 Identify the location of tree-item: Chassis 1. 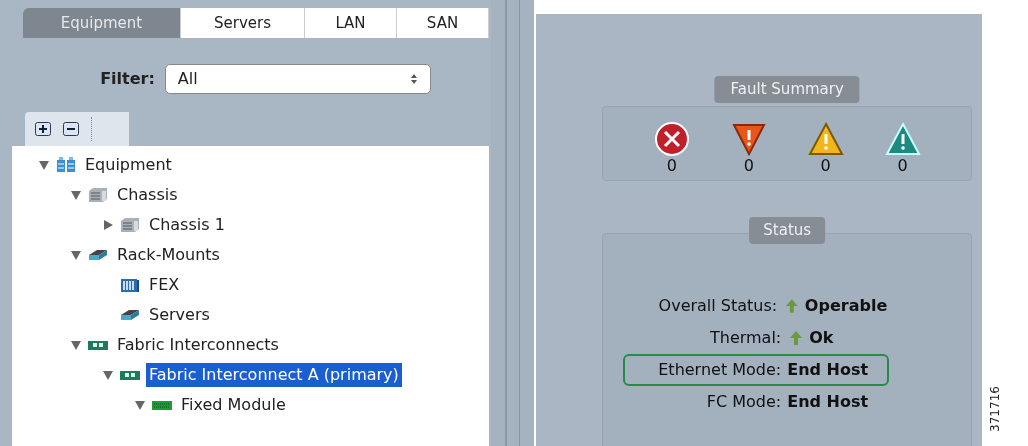
(187, 225).